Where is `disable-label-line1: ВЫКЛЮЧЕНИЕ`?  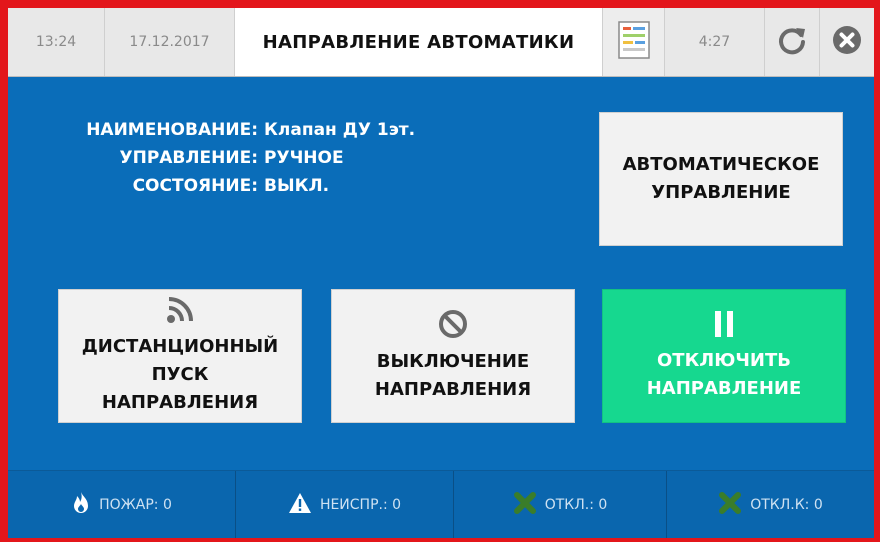
disable-label-line1: ВЫКЛЮЧЕНИЕ is located at coordinates (453, 361).